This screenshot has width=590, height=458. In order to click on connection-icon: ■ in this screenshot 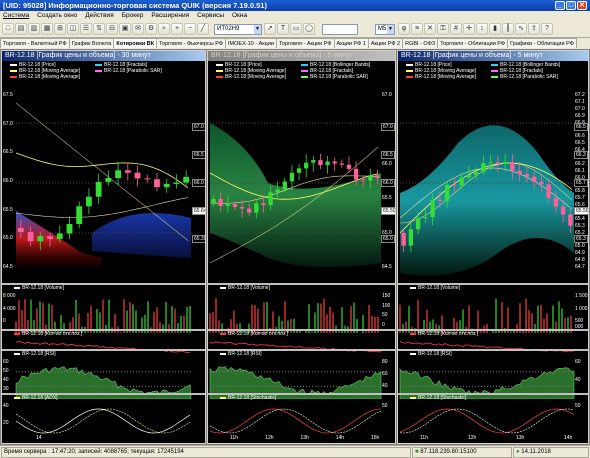, I will do `click(417, 452)`.